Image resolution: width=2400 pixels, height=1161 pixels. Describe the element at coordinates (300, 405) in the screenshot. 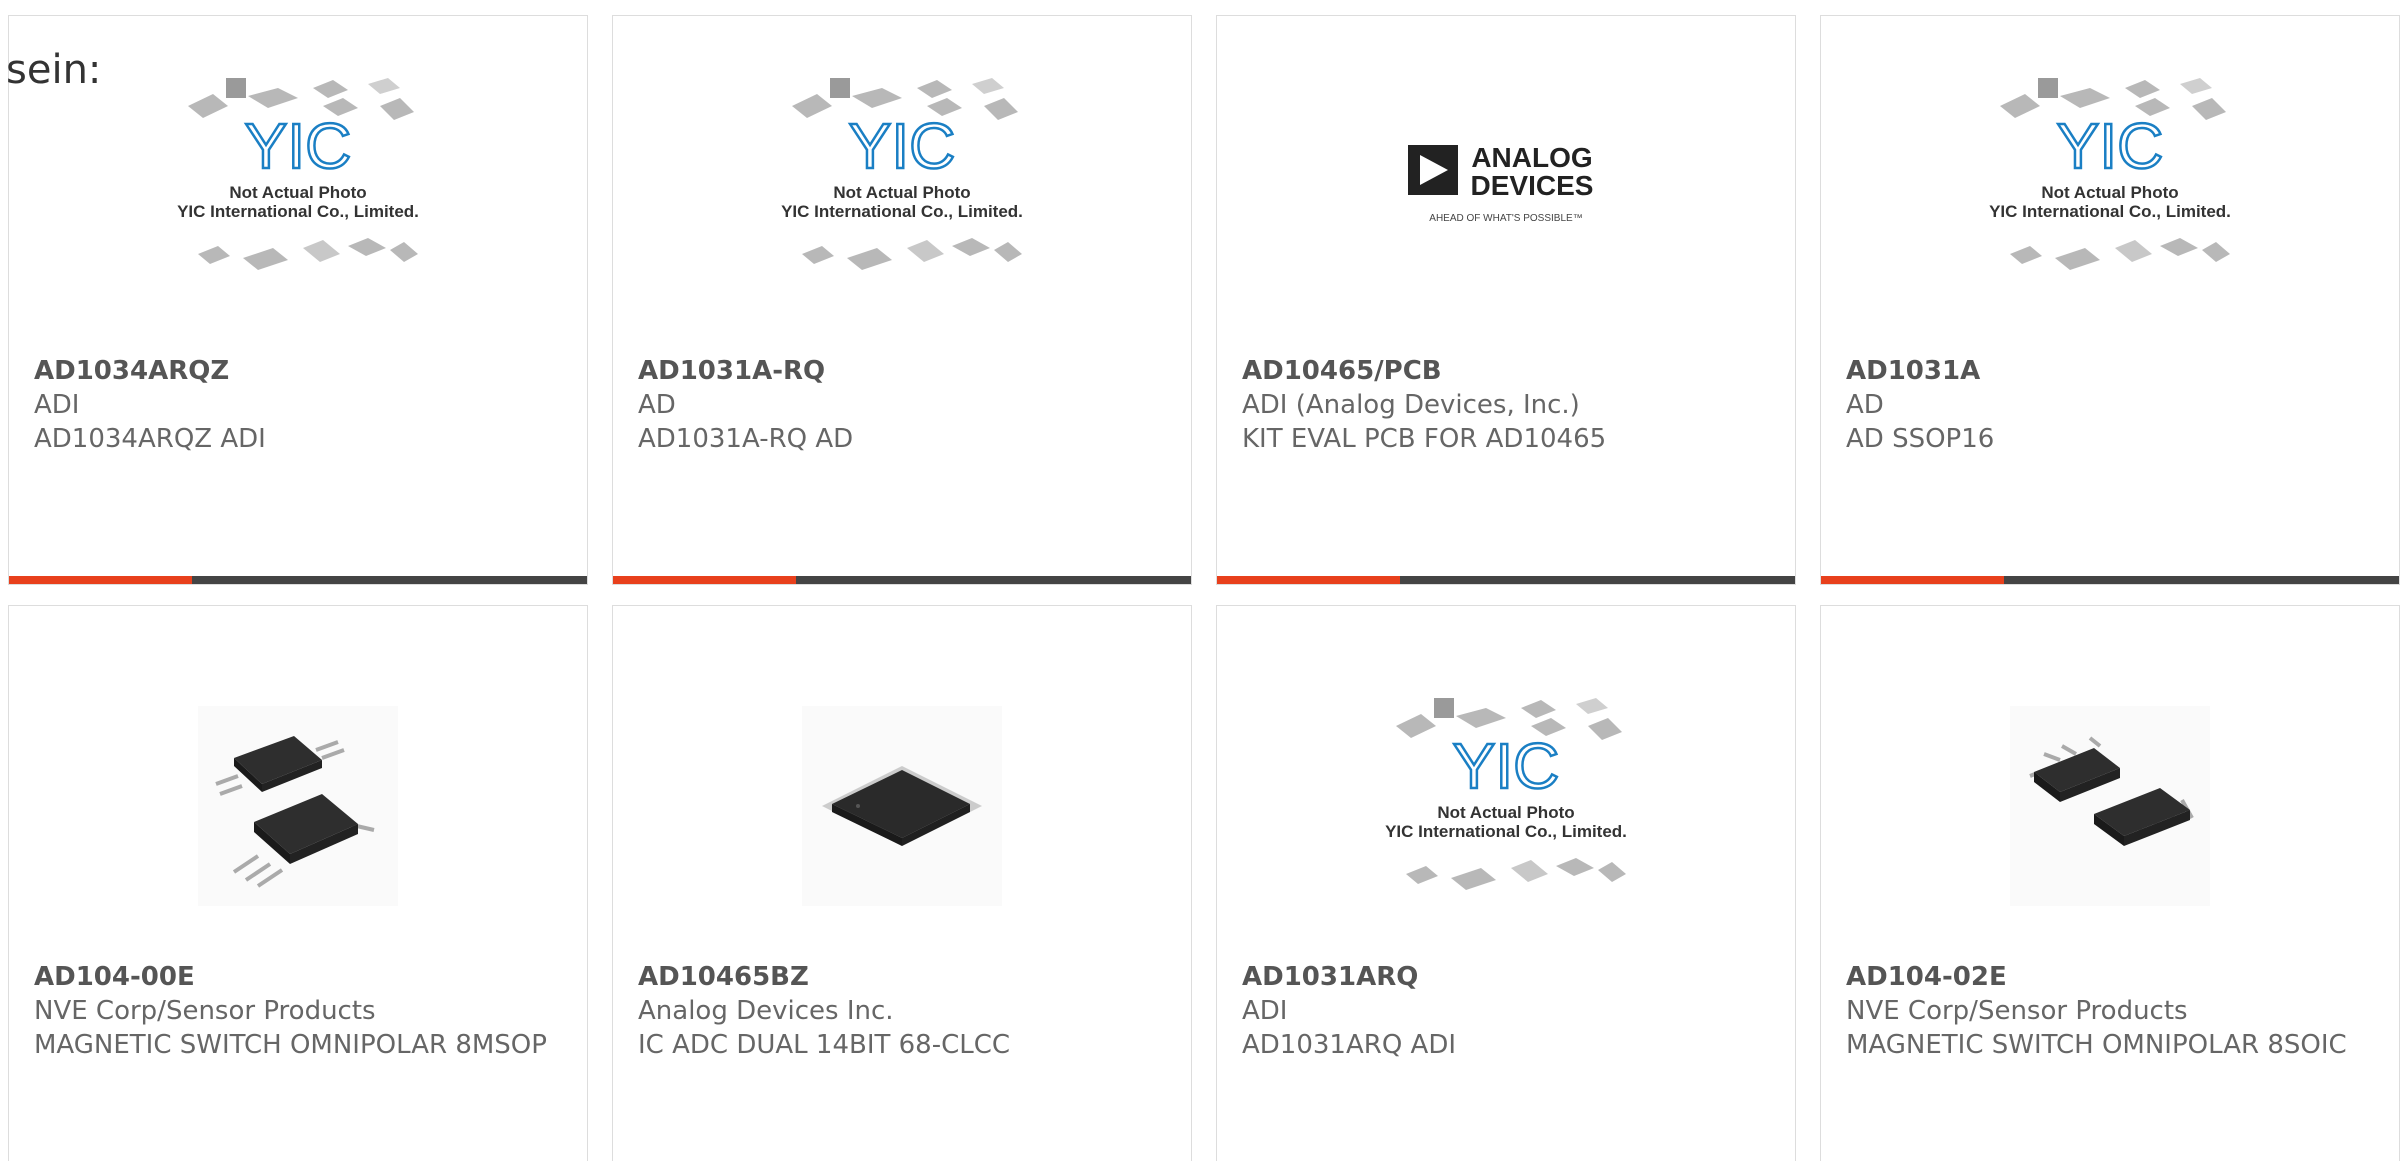

I see `product-info: AD1034ARQZ ADI AD1034ARQZ ADI` at that location.